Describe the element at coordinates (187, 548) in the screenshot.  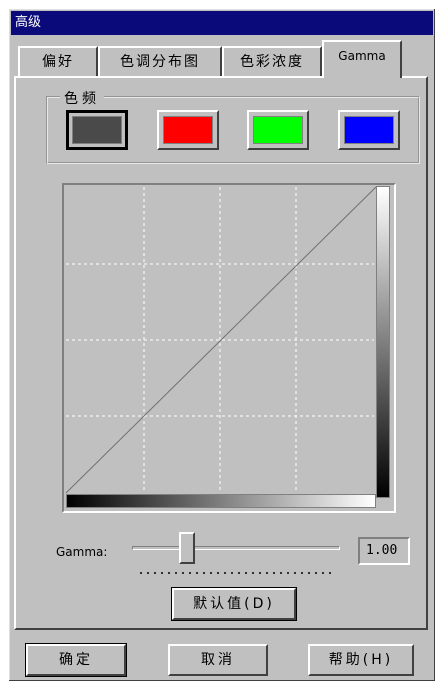
I see `gamma-slider-thumb` at that location.